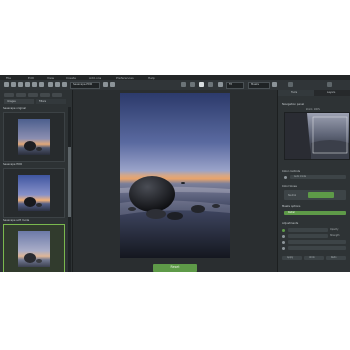  Describe the element at coordinates (57, 84) in the screenshot. I see `redo-icon` at that location.